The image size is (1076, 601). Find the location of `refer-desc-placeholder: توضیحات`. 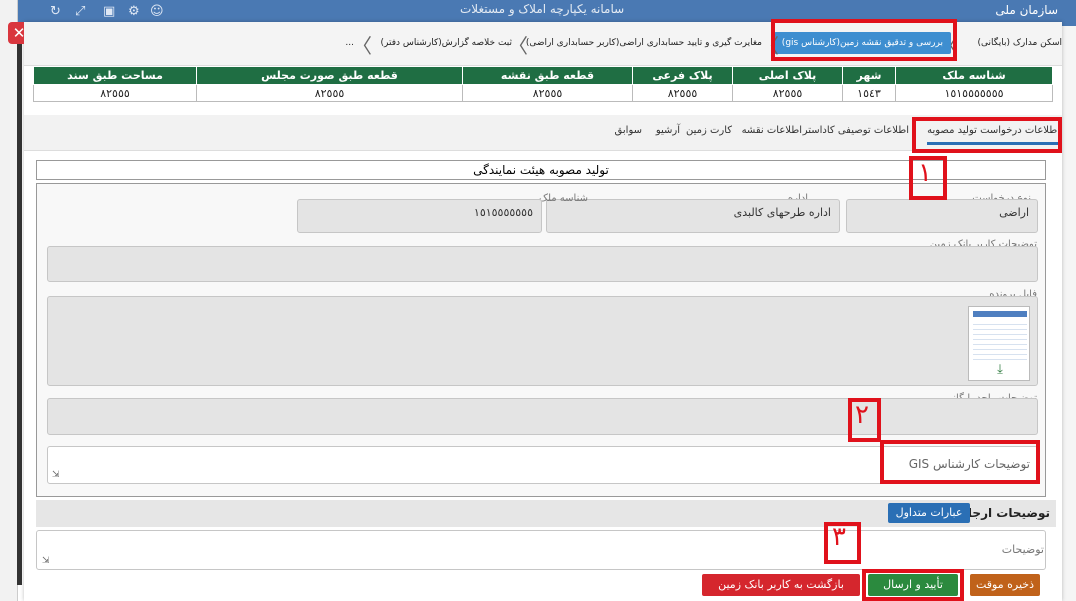

refer-desc-placeholder: توضیحات is located at coordinates (1022, 549).